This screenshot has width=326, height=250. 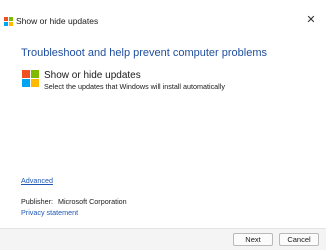 I want to click on publisher-label: Publisher:, so click(x=37, y=201).